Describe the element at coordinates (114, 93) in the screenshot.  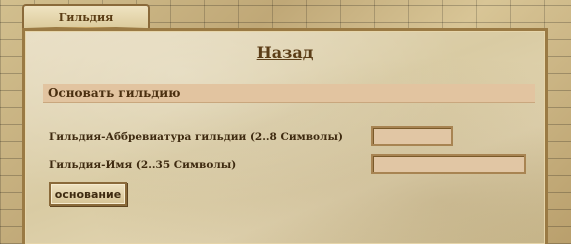
I see `section-title: Основать гильдию` at that location.